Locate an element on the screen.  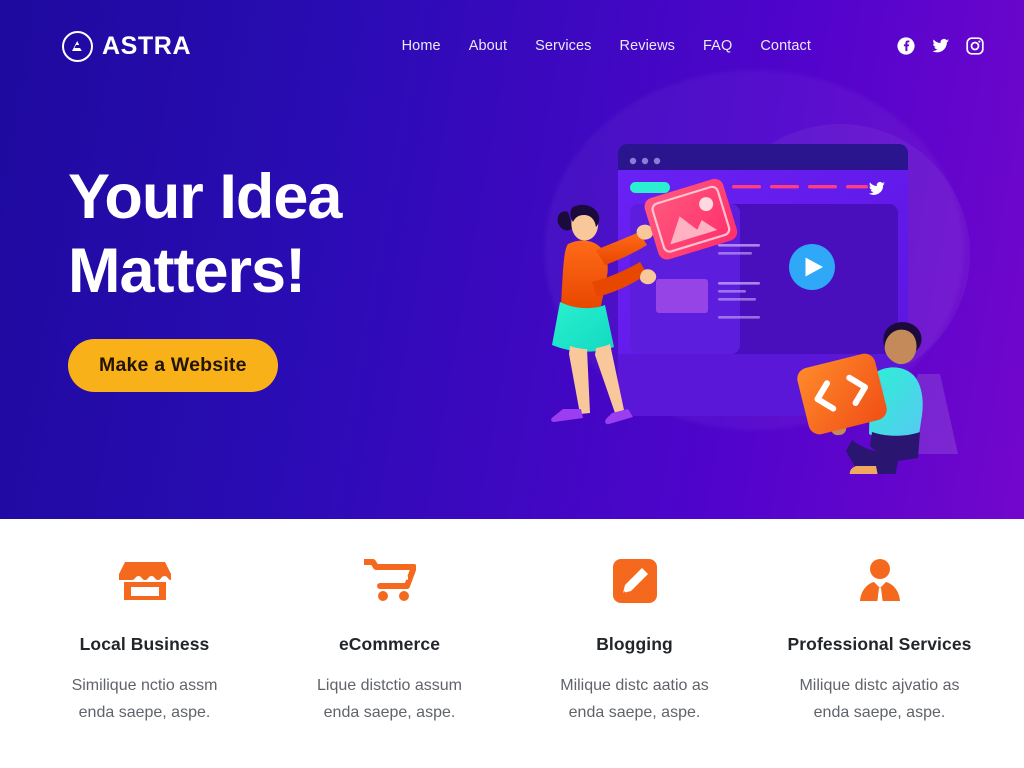
nav-item-reviews: Reviews is located at coordinates (648, 46).